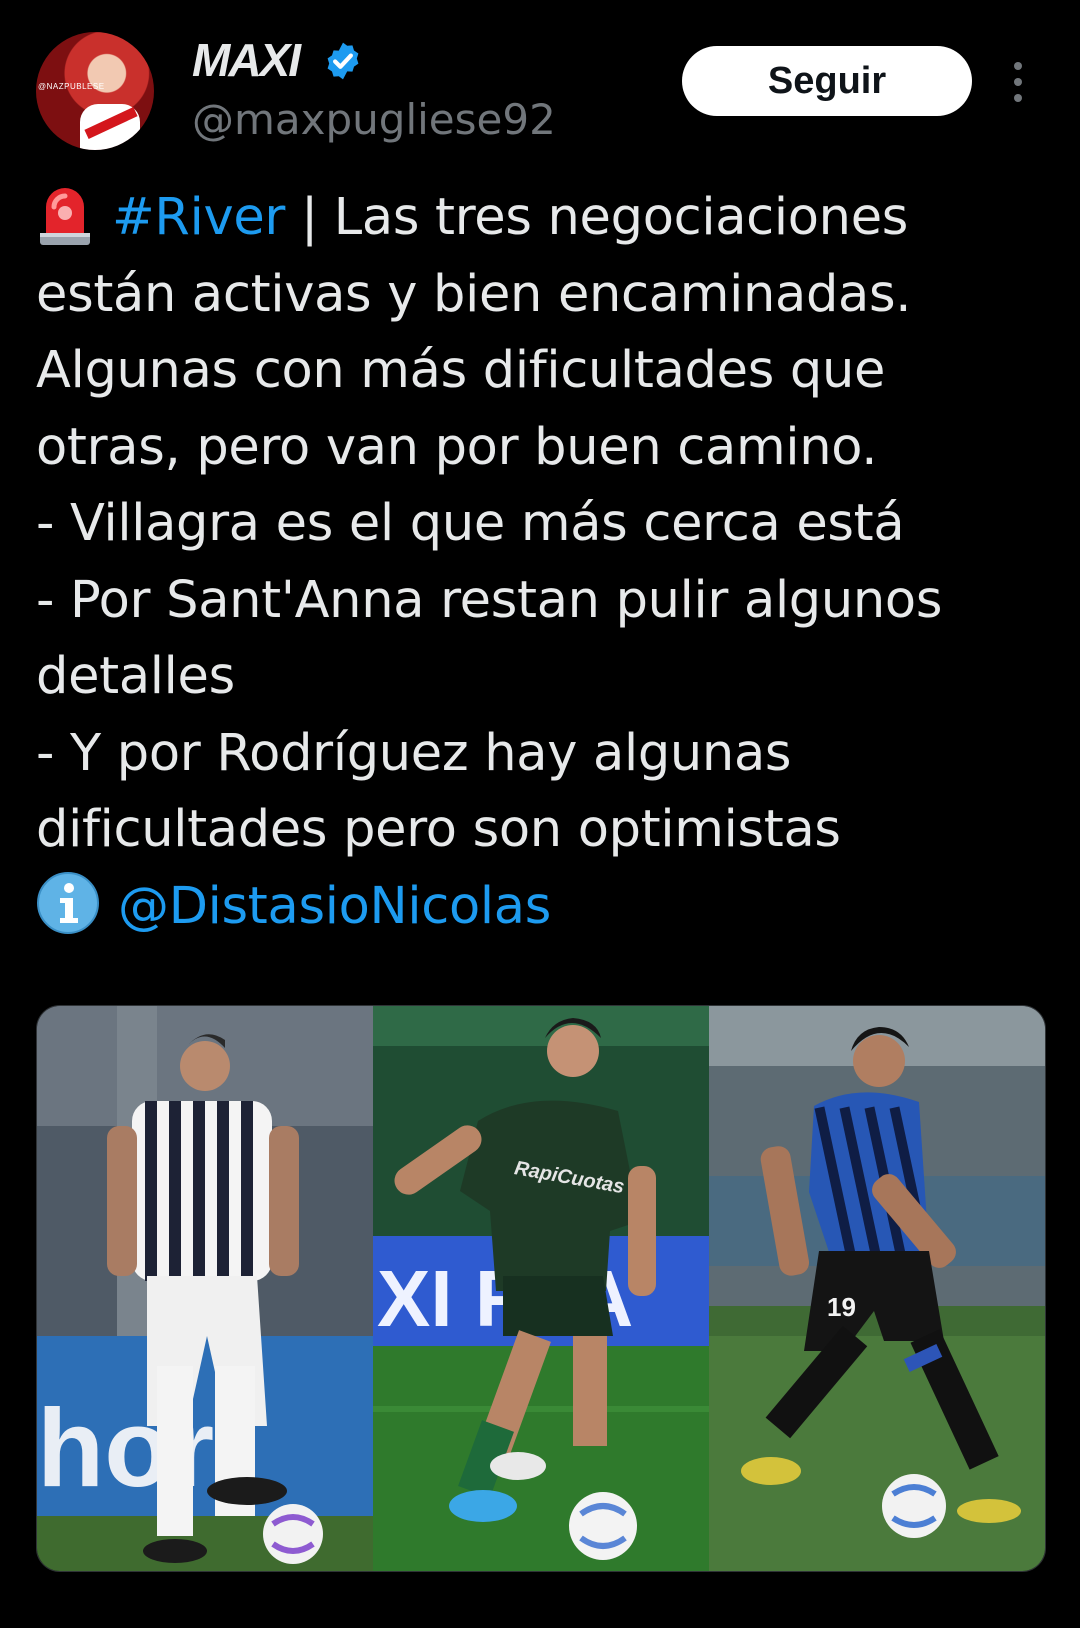 This screenshot has width=1080, height=1628. I want to click on tweet-line: - Villagra es el que más cerca está, so click(470, 523).